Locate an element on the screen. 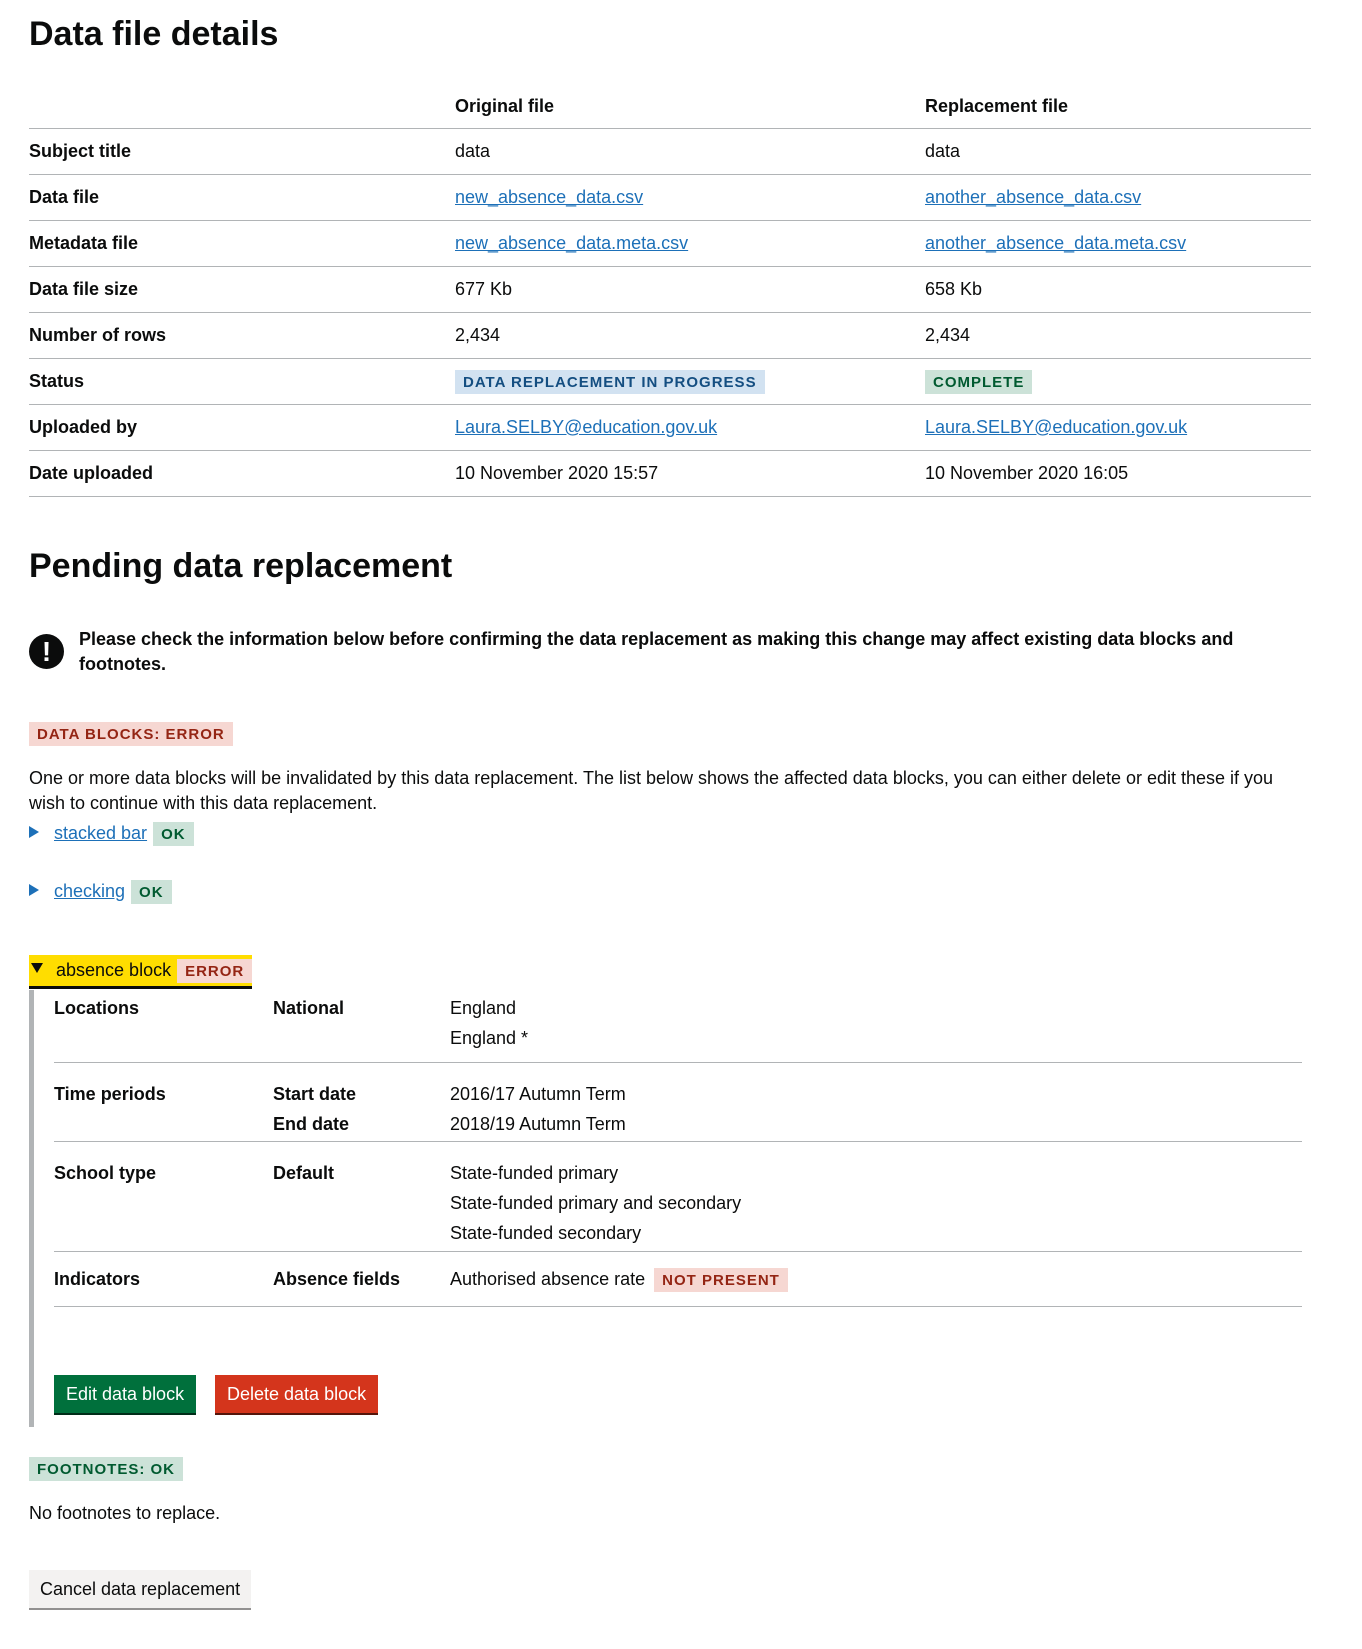 The width and height of the screenshot is (1362, 1649). date-values: 2016/17 Autumn Term 2018/19 Autumn Term is located at coordinates (538, 1109).